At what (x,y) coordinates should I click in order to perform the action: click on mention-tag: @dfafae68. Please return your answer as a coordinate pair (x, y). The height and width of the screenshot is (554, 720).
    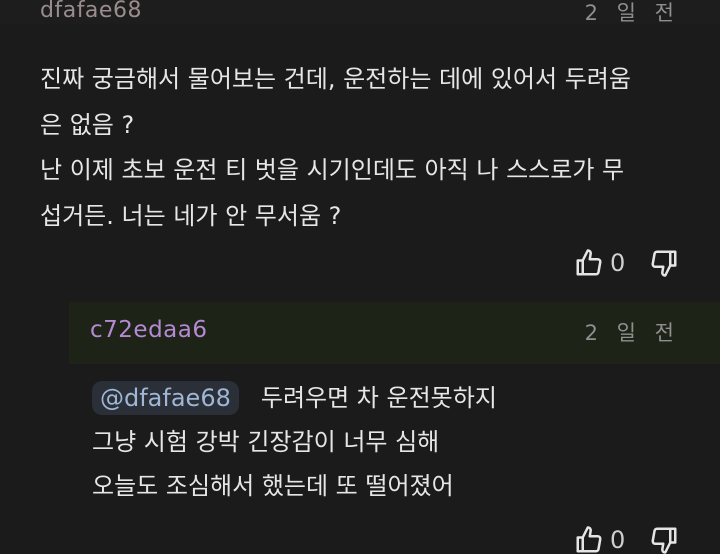
    Looking at the image, I should click on (165, 398).